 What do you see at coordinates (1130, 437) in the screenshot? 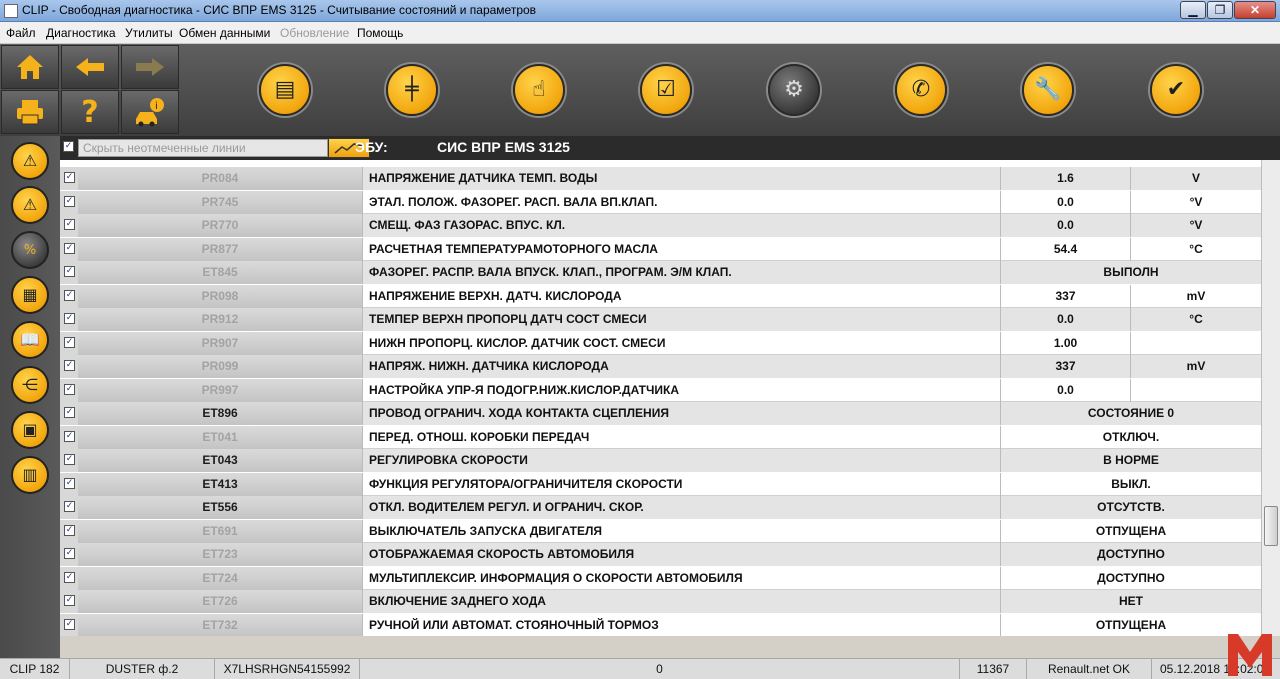
I see `row-status: ОТКЛЮЧ.` at bounding box center [1130, 437].